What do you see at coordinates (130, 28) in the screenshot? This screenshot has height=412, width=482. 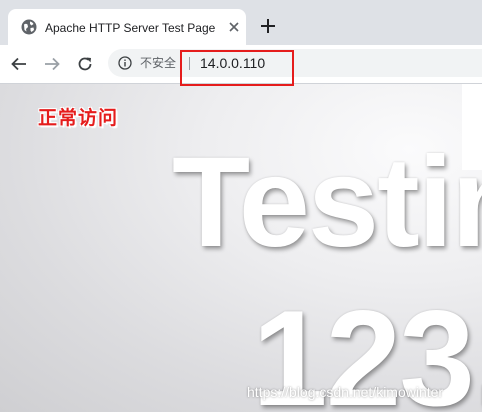 I see `tab-title: Apache HTTP Server Test Page` at bounding box center [130, 28].